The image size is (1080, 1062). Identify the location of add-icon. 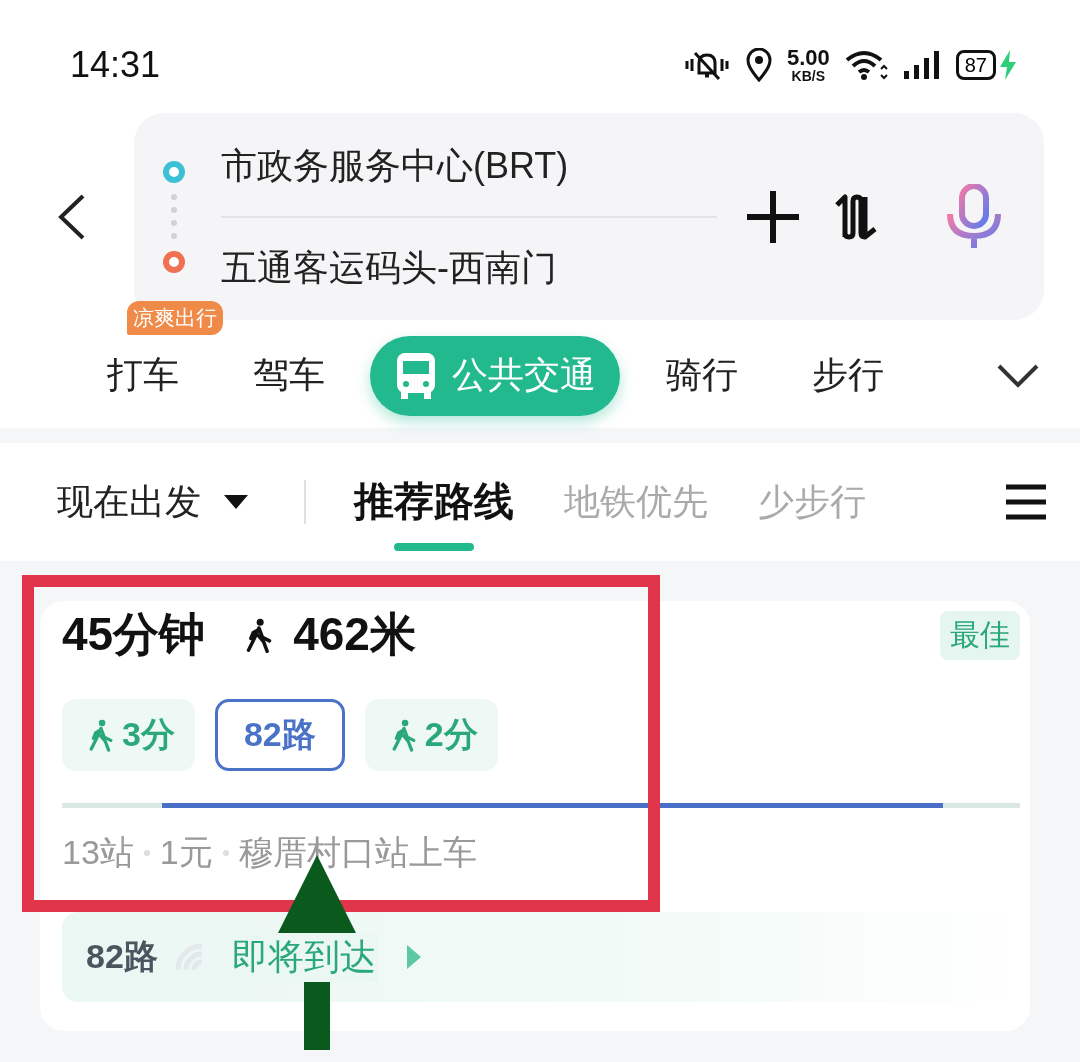
(773, 216).